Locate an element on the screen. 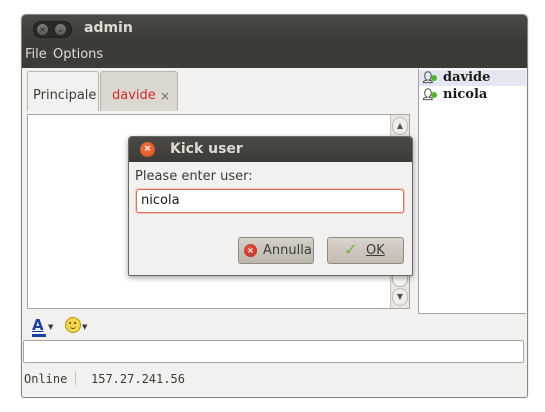 Image resolution: width=545 pixels, height=412 pixels. tab-principale: Principale is located at coordinates (63, 91).